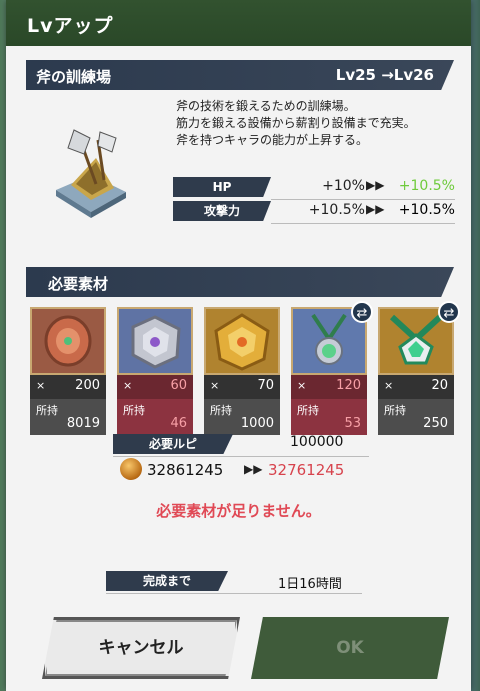 This screenshot has width=480, height=691. Describe the element at coordinates (348, 385) in the screenshot. I see `required-count: 120` at that location.